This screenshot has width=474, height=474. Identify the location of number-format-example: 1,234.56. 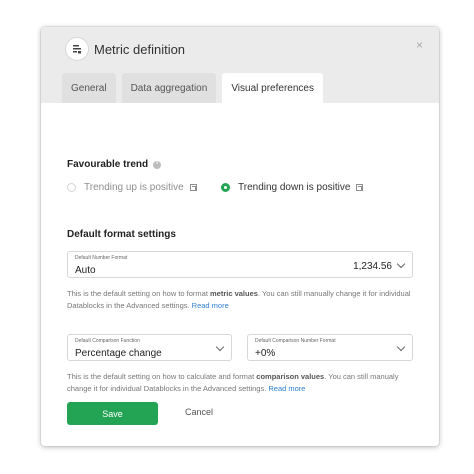
(372, 266).